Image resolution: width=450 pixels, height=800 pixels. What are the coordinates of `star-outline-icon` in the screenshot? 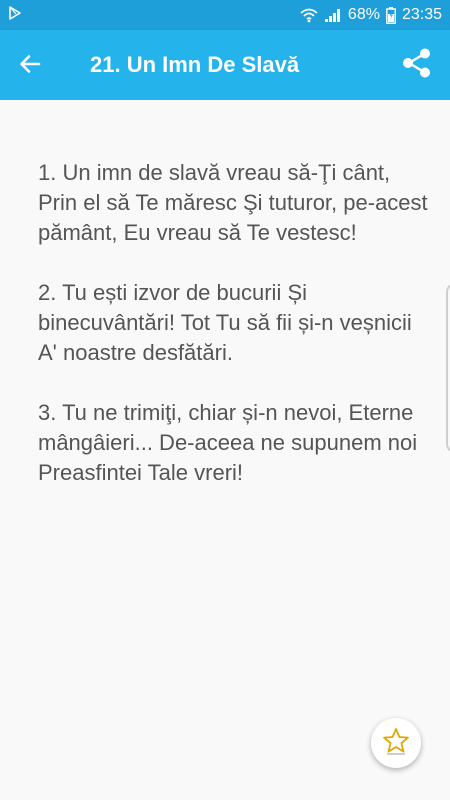 It's located at (396, 743).